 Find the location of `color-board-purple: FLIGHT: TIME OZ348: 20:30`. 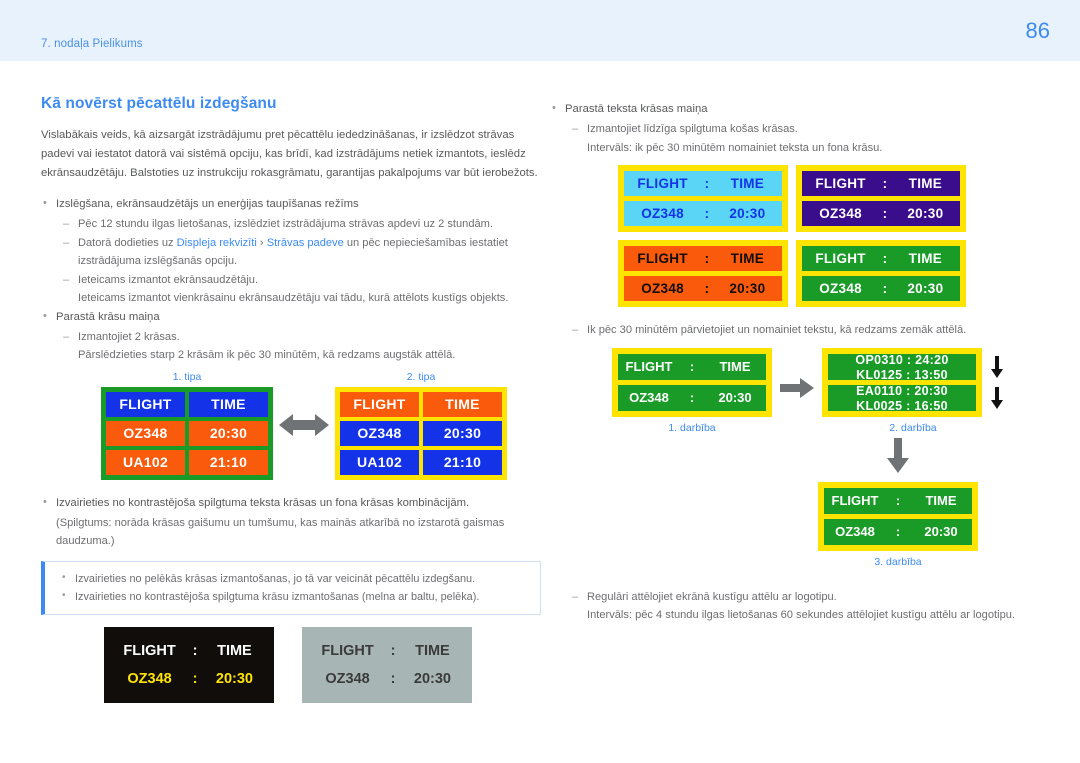

color-board-purple: FLIGHT: TIME OZ348: 20:30 is located at coordinates (881, 198).